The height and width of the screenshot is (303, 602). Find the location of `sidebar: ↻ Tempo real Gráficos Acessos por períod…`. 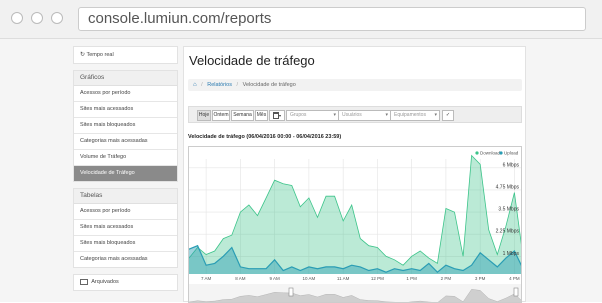

sidebar: ↻ Tempo real Gráficos Acessos por períod… is located at coordinates (125, 168).